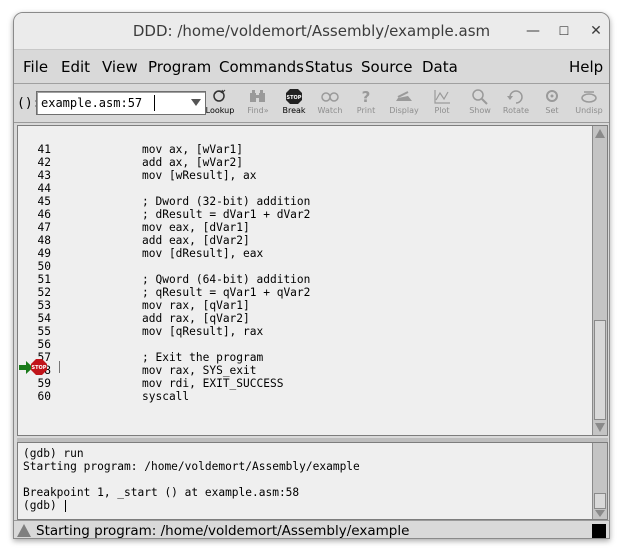 The height and width of the screenshot is (554, 623). I want to click on line-number: 59, so click(44, 383).